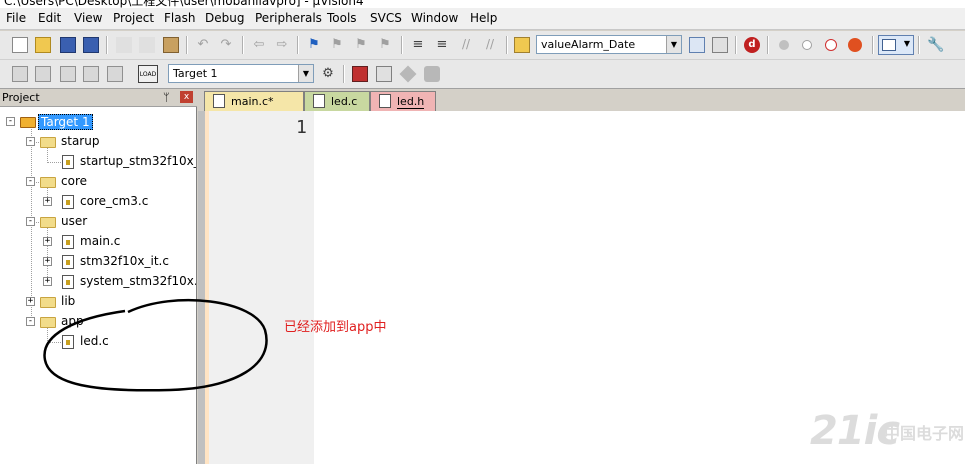 Image resolution: width=965 pixels, height=464 pixels. I want to click on hand-drawn-circle, so click(155, 345).